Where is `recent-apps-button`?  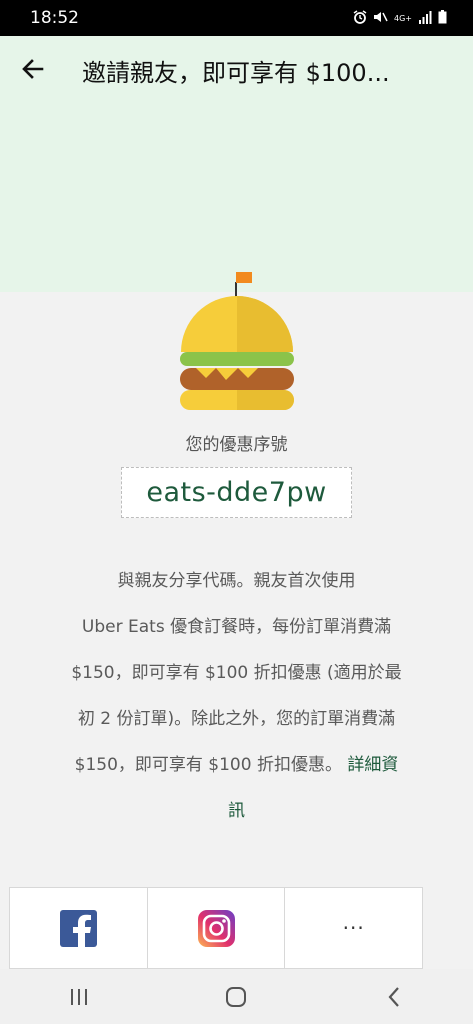 recent-apps-button is located at coordinates (79, 997).